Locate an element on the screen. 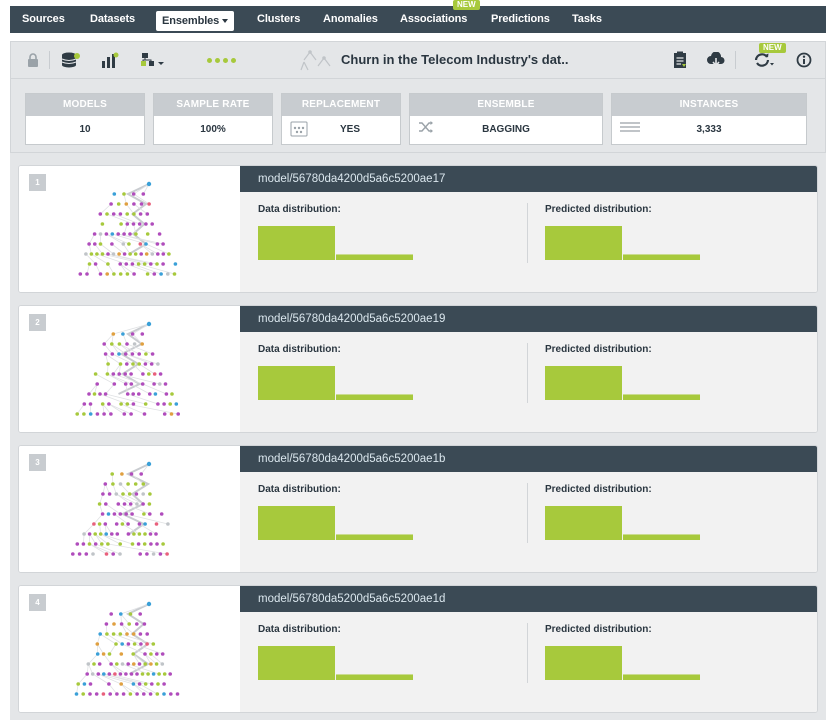  nav-sources: Sources is located at coordinates (43, 19).